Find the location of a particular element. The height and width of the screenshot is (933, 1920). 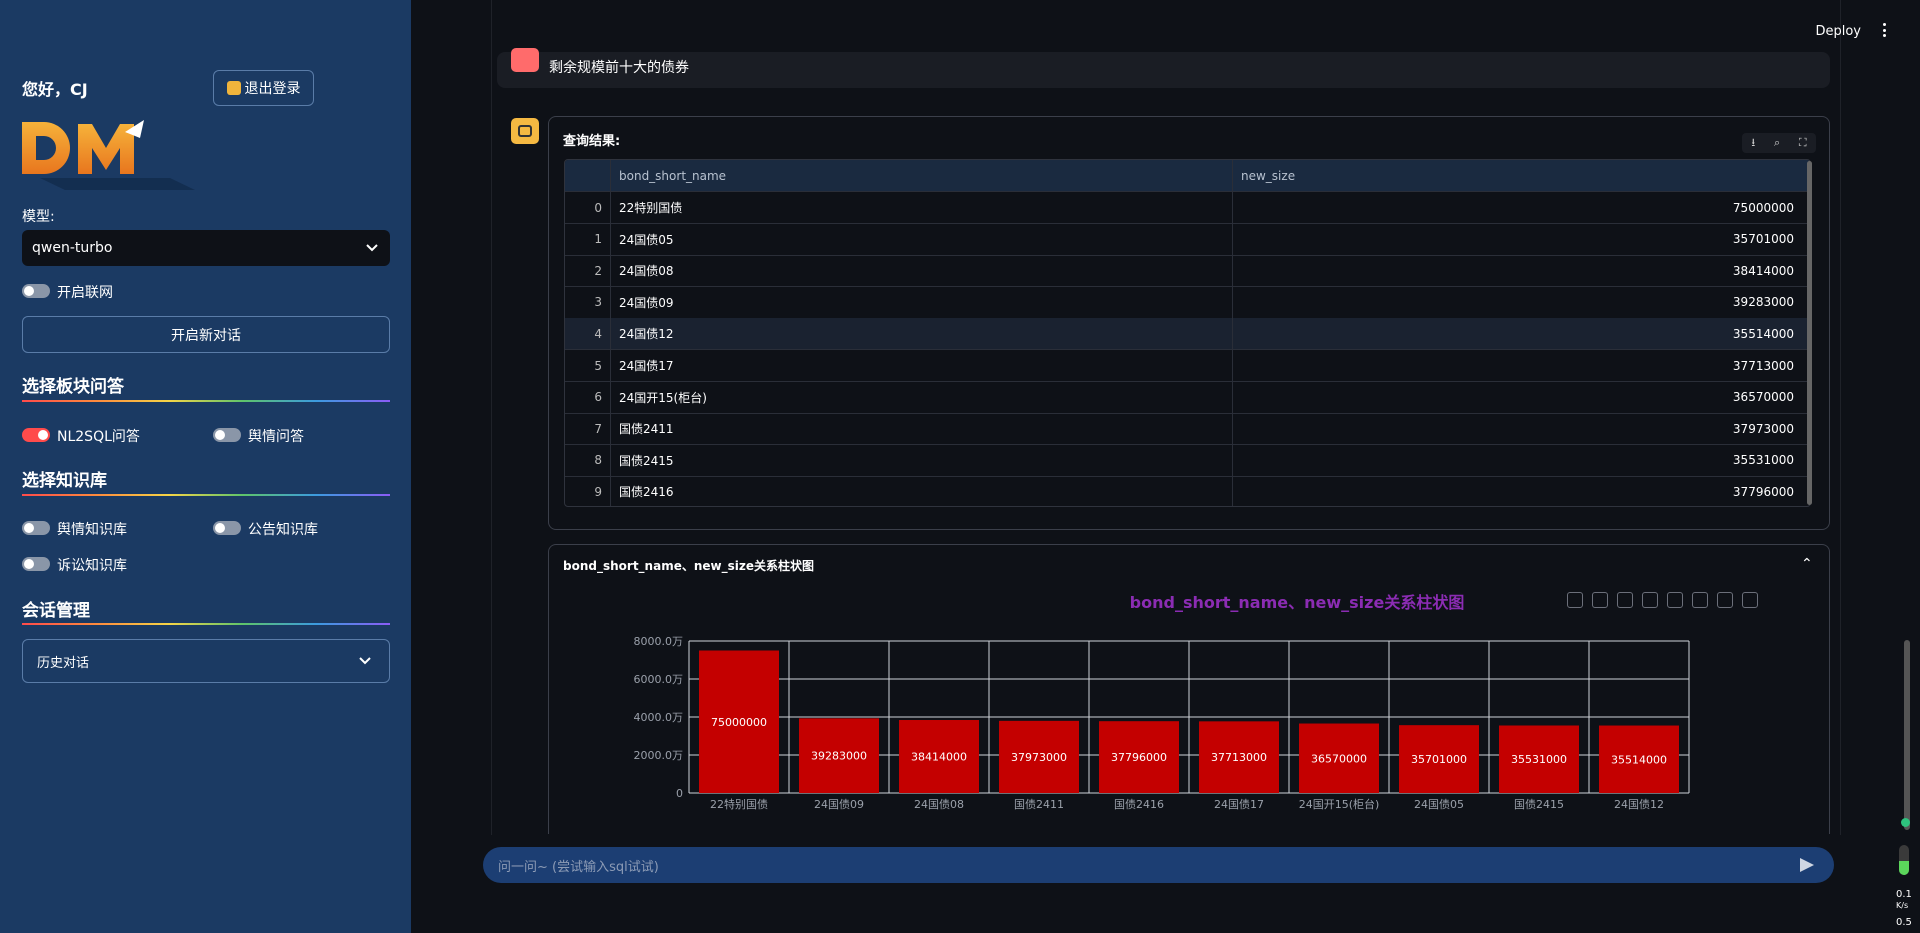

cell-bond-name: 国债2415 is located at coordinates (922, 460).